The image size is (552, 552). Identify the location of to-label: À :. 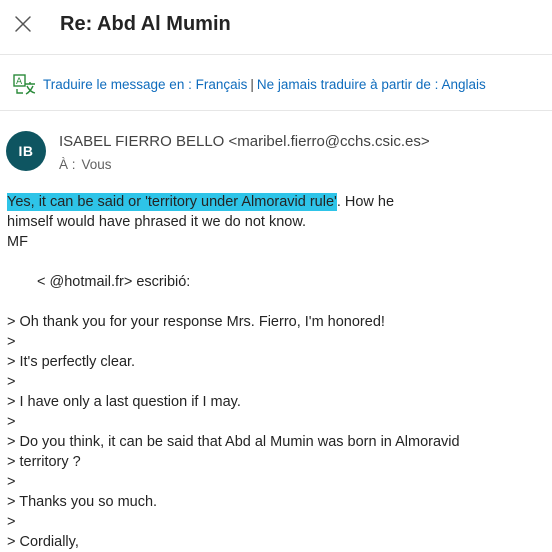
(67, 164).